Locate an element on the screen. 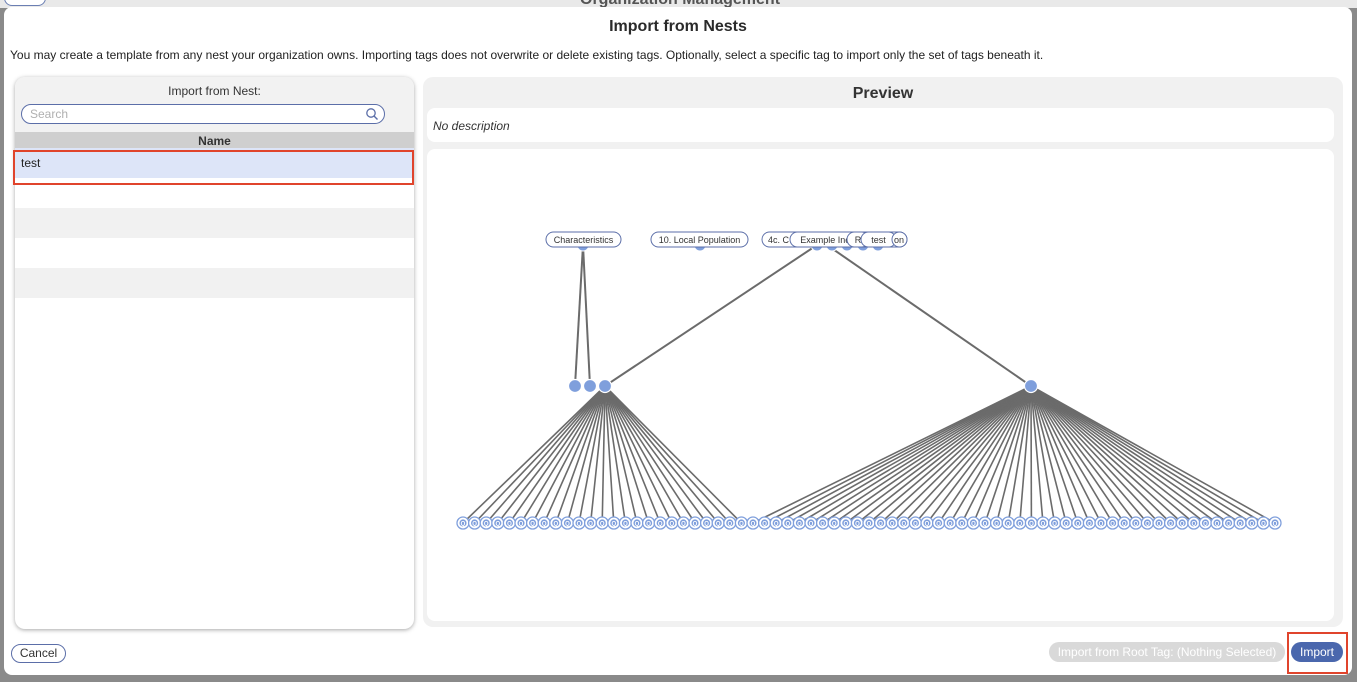 The image size is (1357, 682). modal-title: Import from Nests is located at coordinates (678, 26).